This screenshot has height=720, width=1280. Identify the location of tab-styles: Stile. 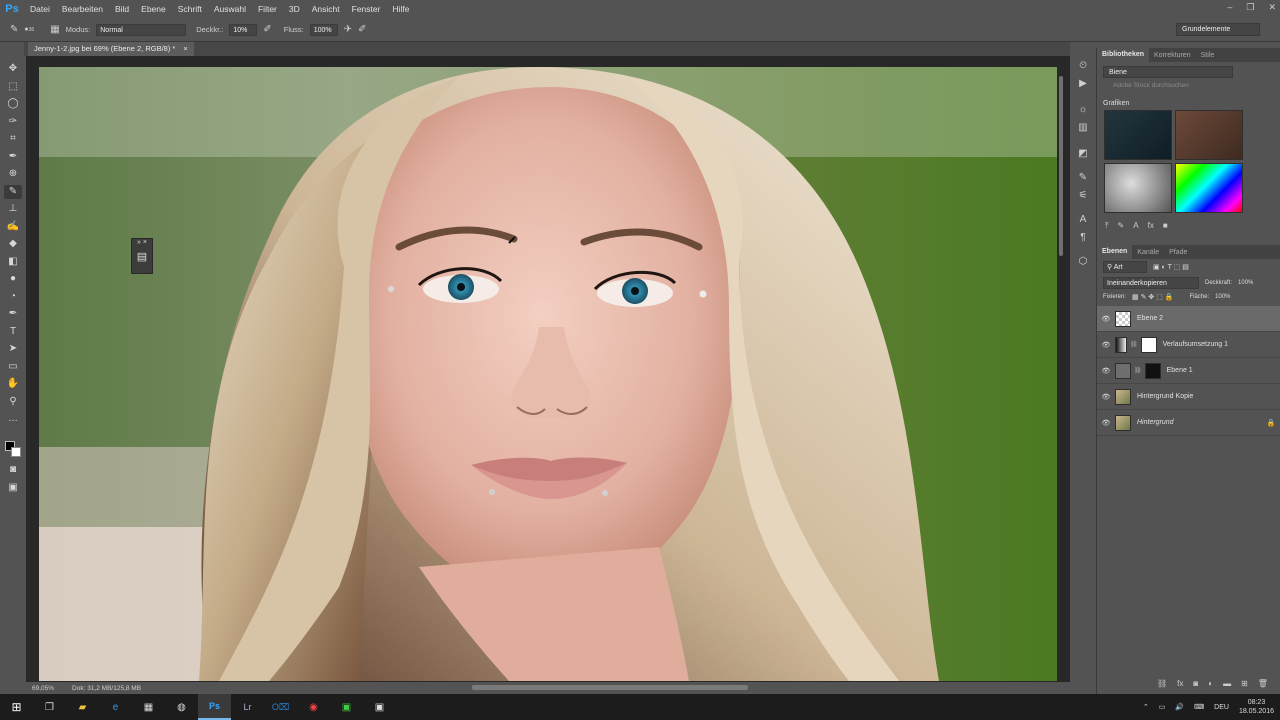
(1208, 55).